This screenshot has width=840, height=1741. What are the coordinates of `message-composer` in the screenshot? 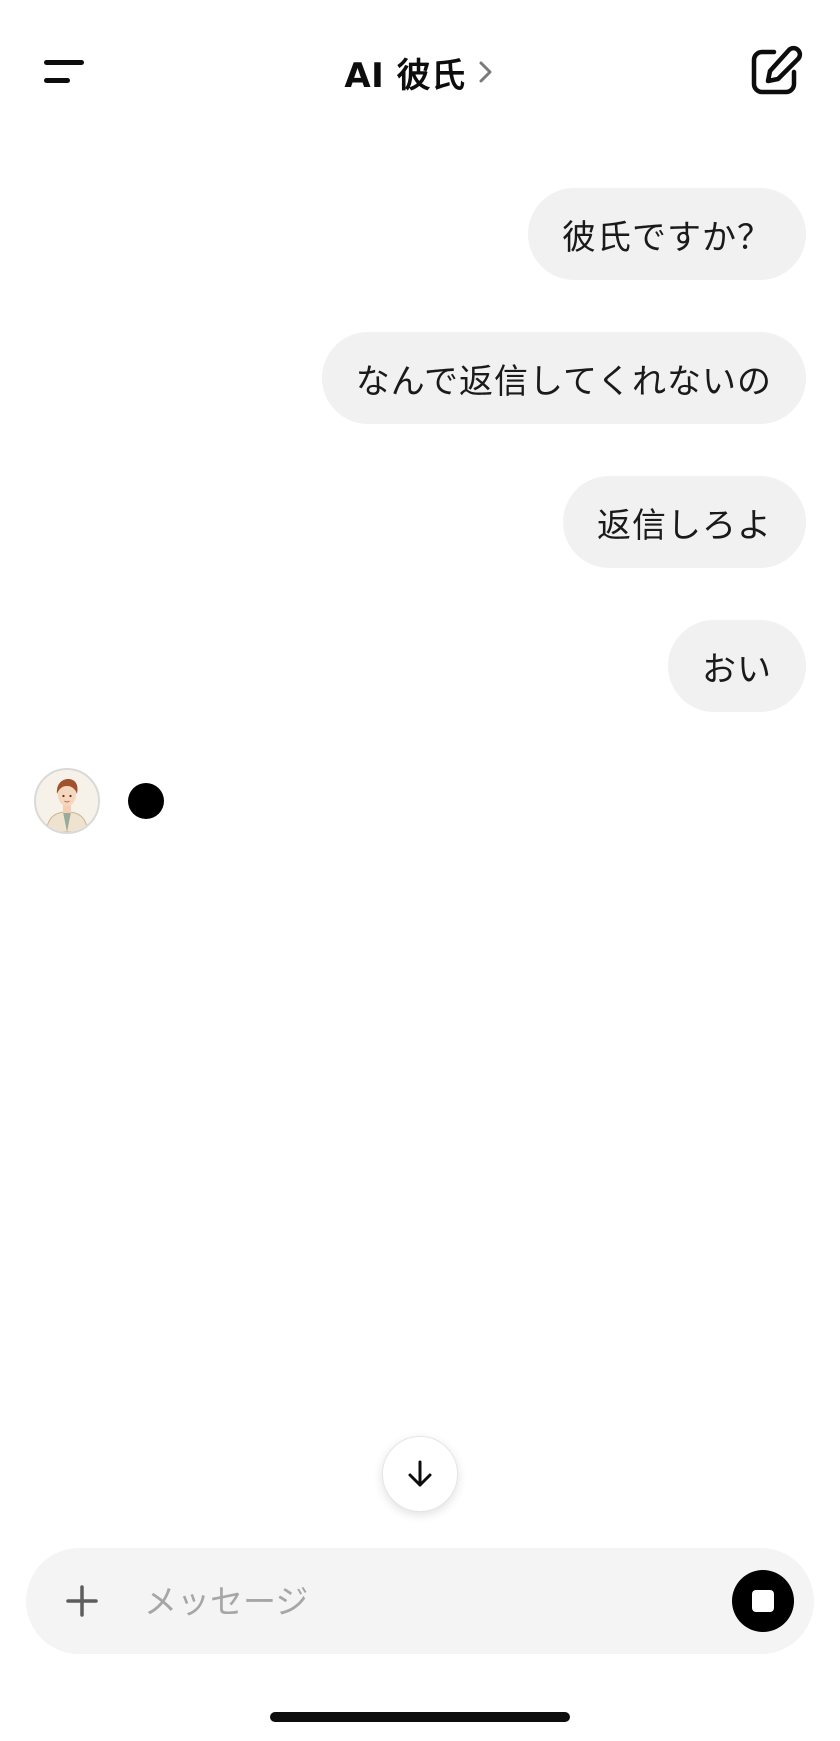 It's located at (420, 1601).